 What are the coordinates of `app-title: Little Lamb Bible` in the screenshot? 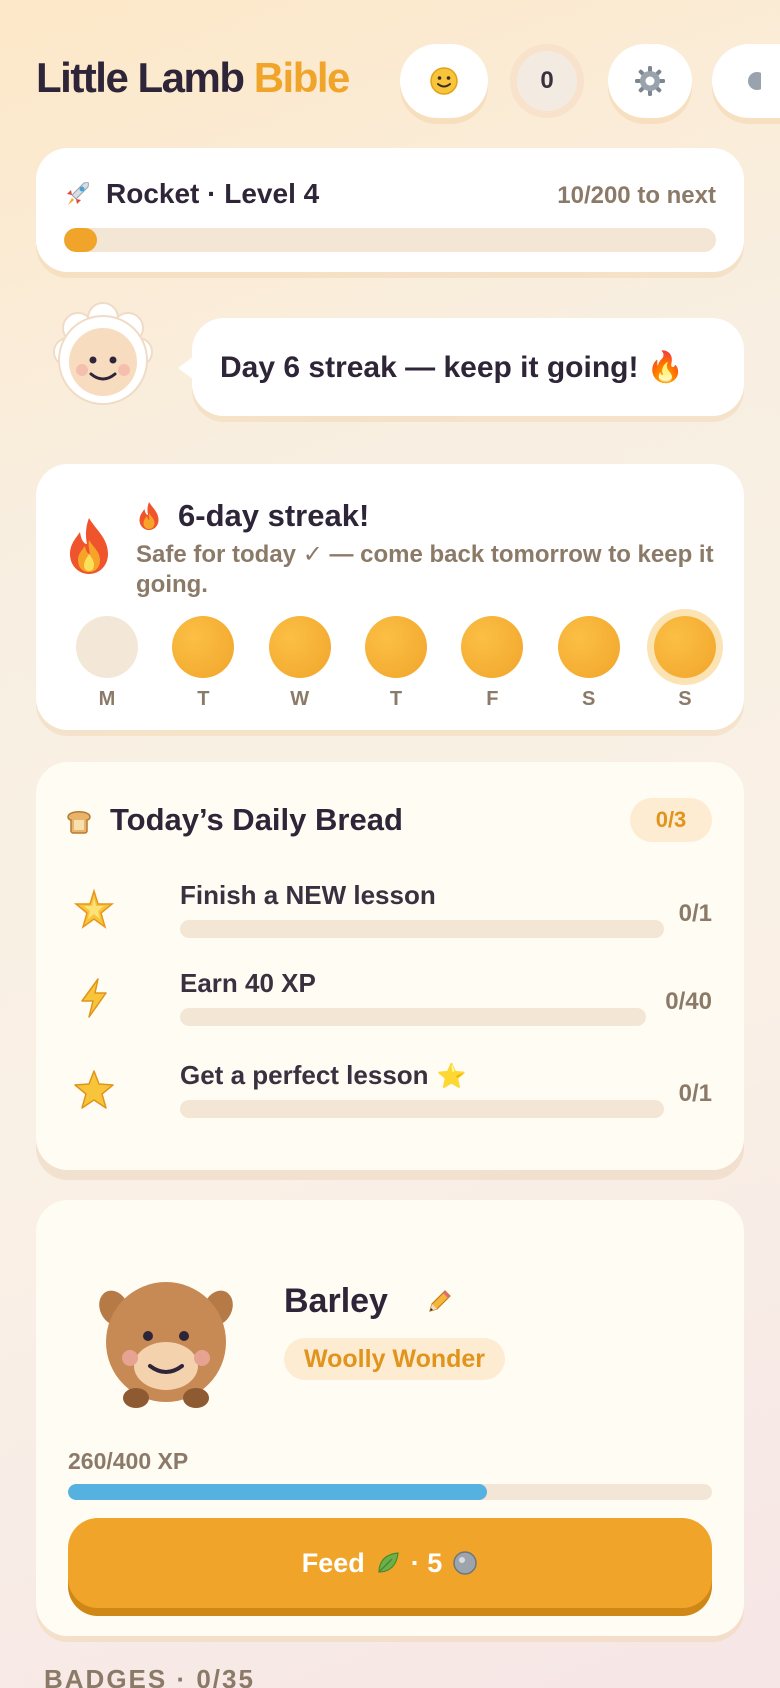 It's located at (193, 78).